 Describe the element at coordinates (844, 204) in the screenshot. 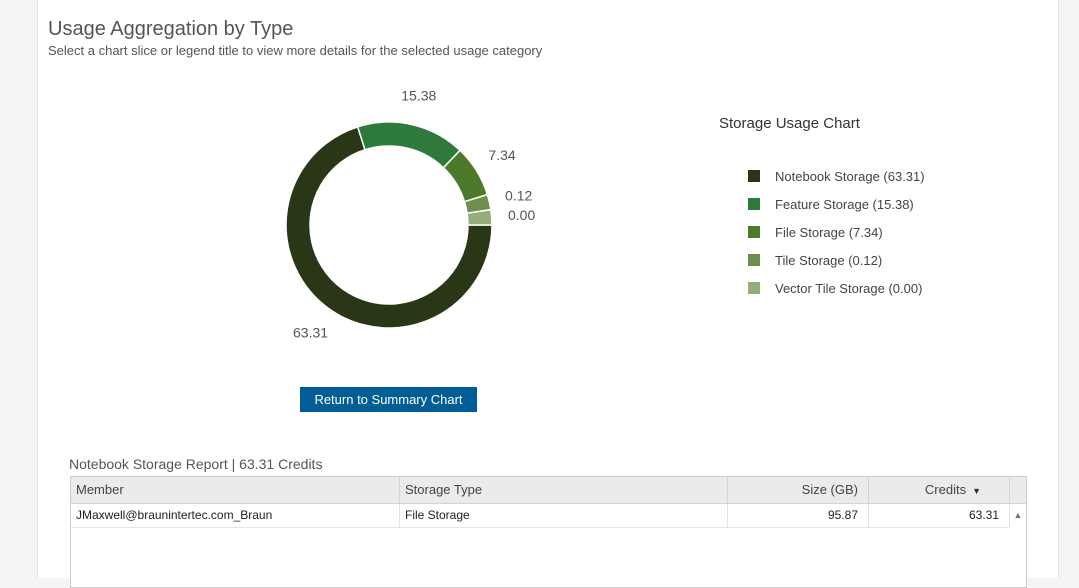

I see `legend-item-label: Feature Storage (15.38)` at that location.